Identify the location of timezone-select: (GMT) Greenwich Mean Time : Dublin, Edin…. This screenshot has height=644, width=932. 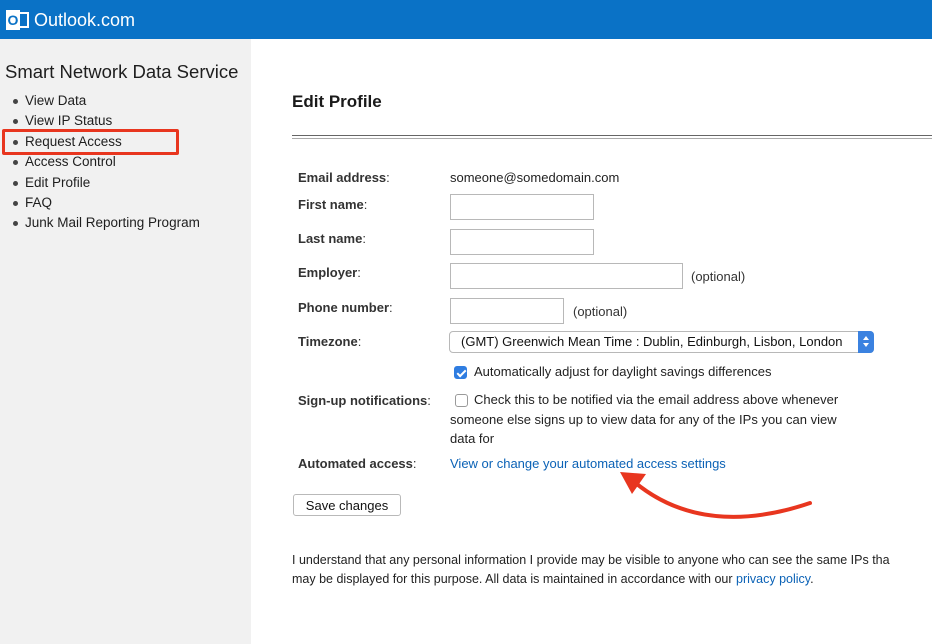
(661, 342).